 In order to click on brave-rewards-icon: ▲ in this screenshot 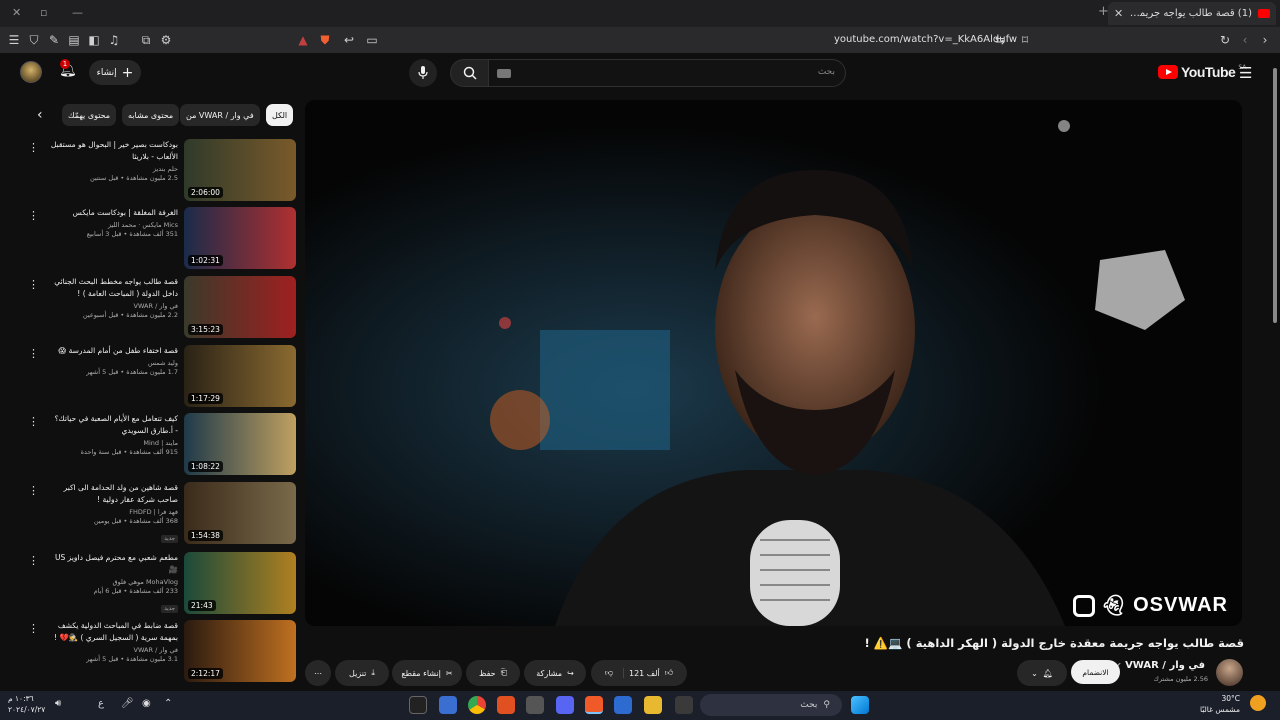, I will do `click(303, 40)`.